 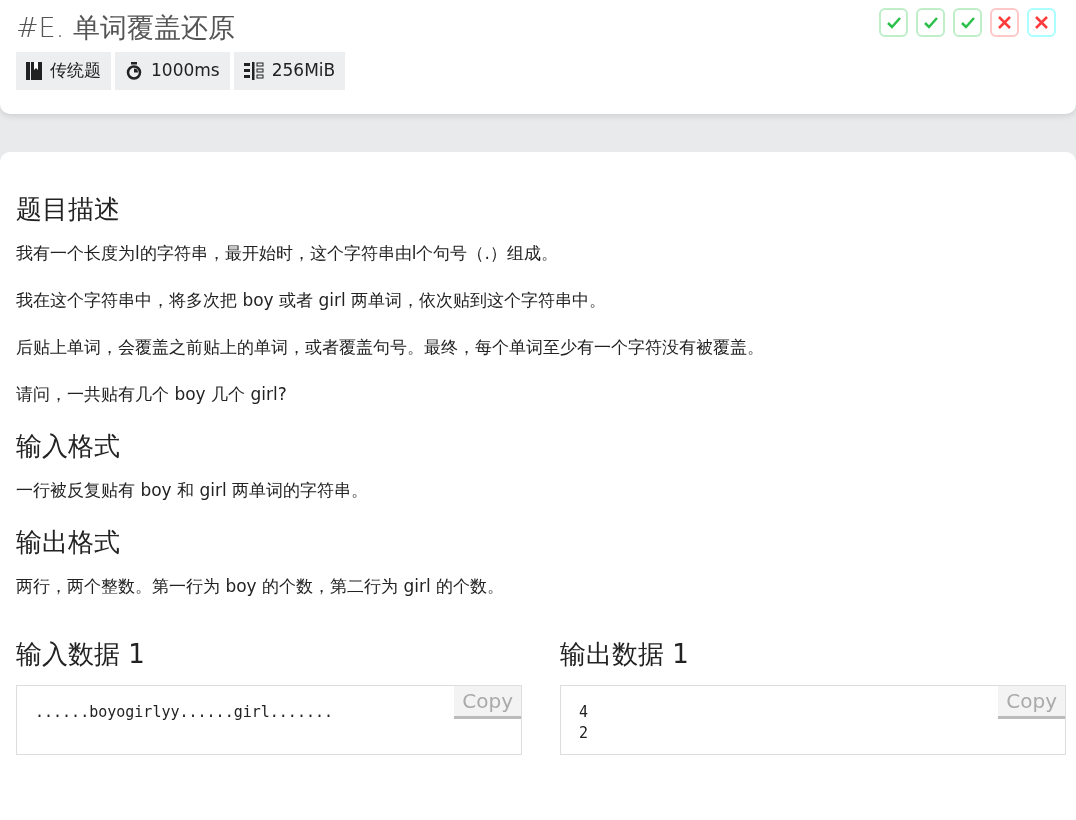 I want to click on section-heading: 输入数据 1, so click(x=81, y=655).